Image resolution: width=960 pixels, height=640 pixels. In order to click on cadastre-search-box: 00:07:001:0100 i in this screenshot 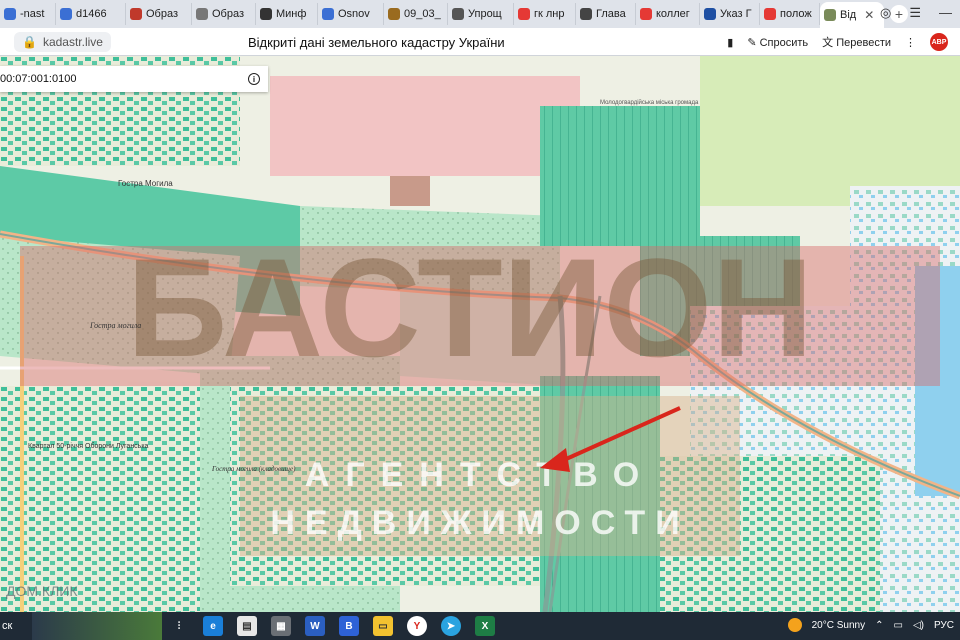, I will do `click(134, 79)`.